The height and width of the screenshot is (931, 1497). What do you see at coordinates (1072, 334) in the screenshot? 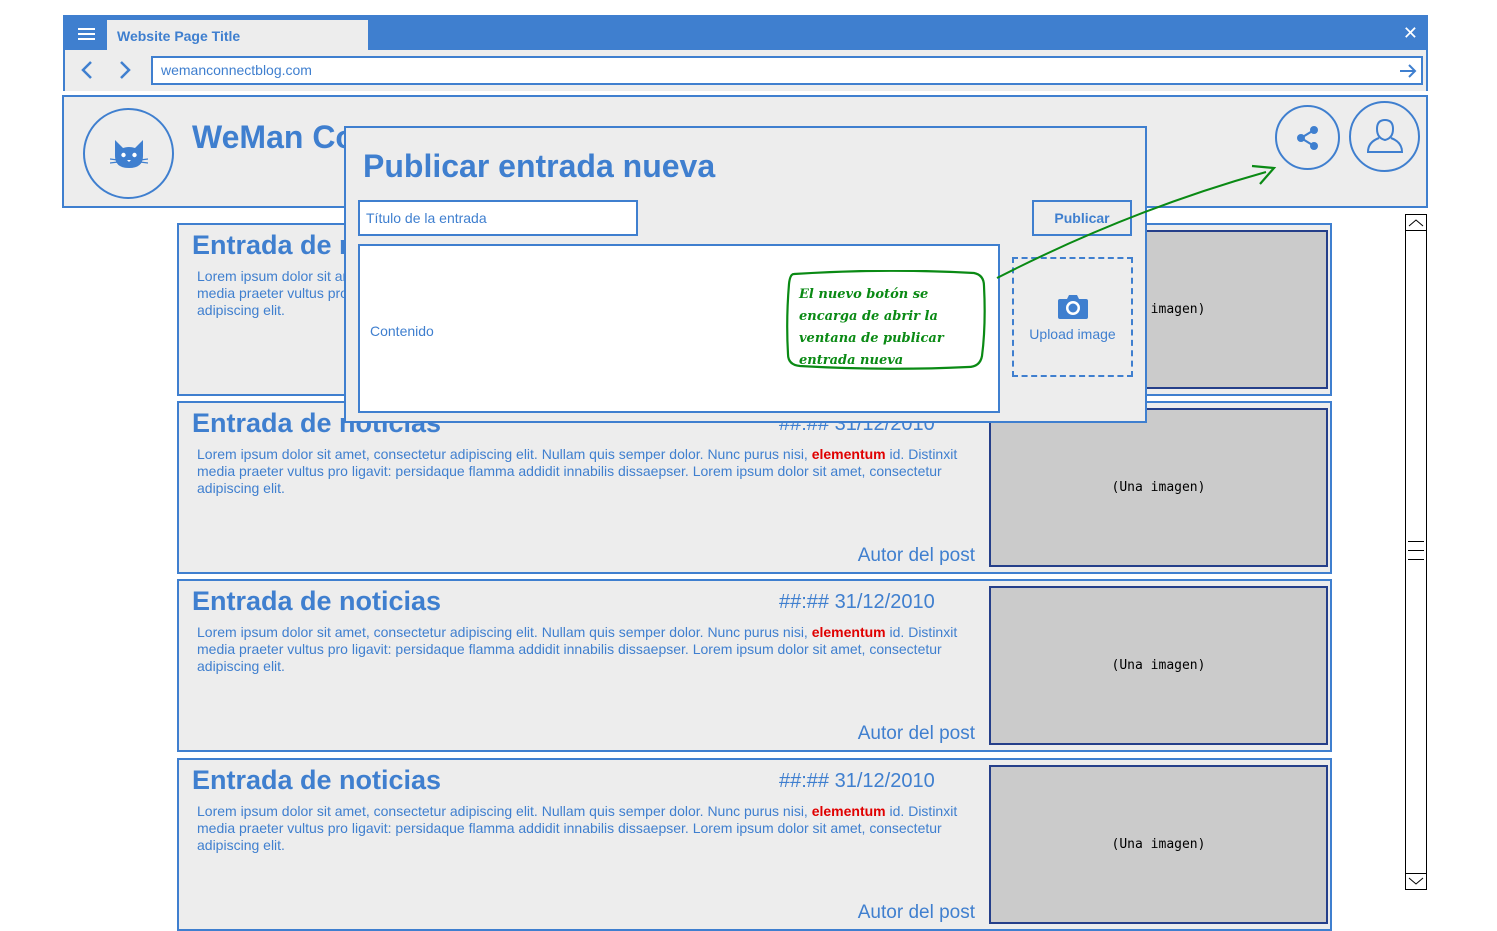
I see `upload-label: Upload image` at bounding box center [1072, 334].